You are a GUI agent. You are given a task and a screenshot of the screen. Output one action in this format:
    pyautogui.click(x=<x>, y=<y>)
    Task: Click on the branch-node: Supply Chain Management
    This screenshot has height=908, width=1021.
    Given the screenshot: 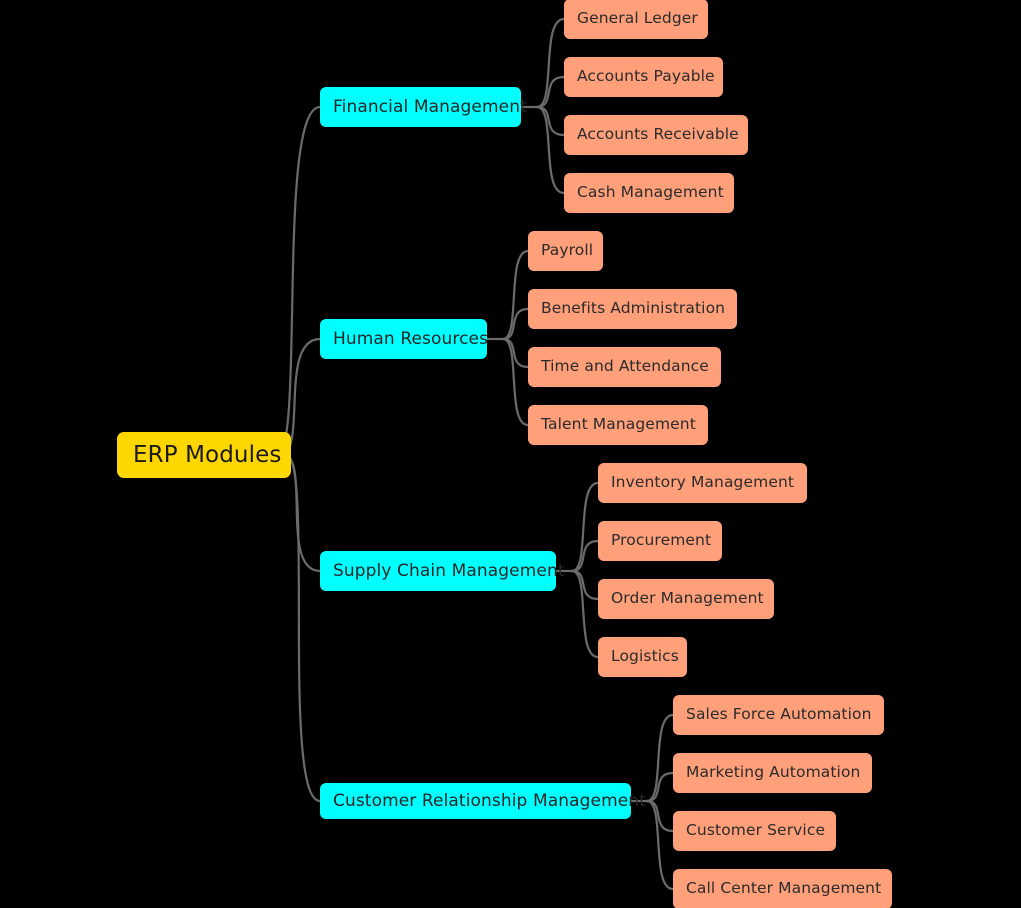 What is the action you would take?
    pyautogui.click(x=442, y=571)
    